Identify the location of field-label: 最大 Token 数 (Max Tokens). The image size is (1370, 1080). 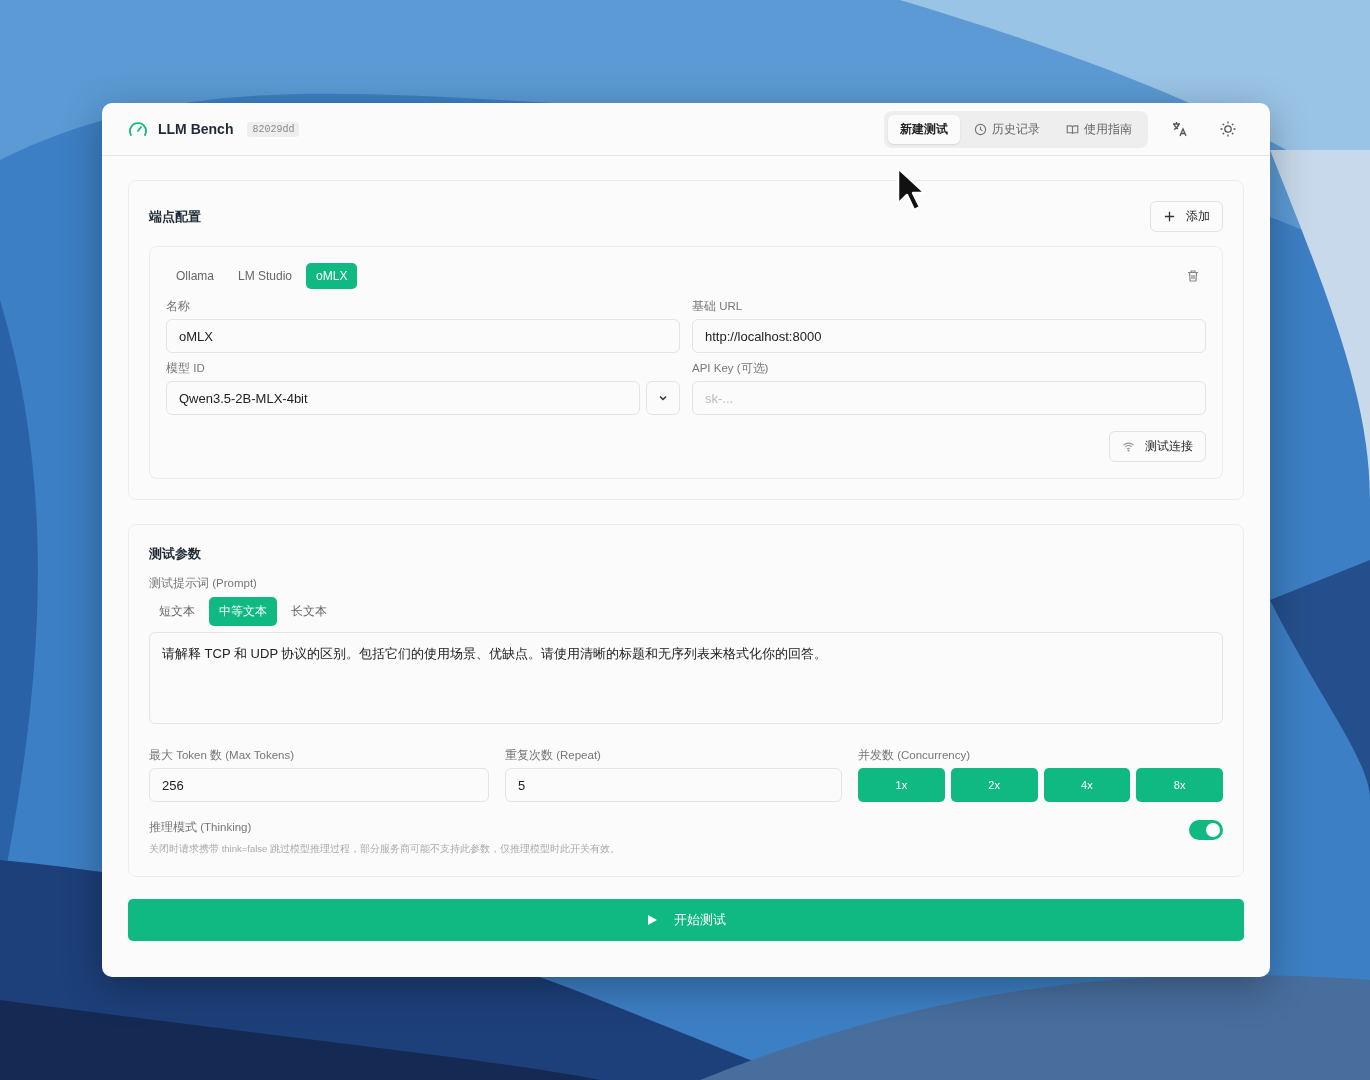
(222, 755).